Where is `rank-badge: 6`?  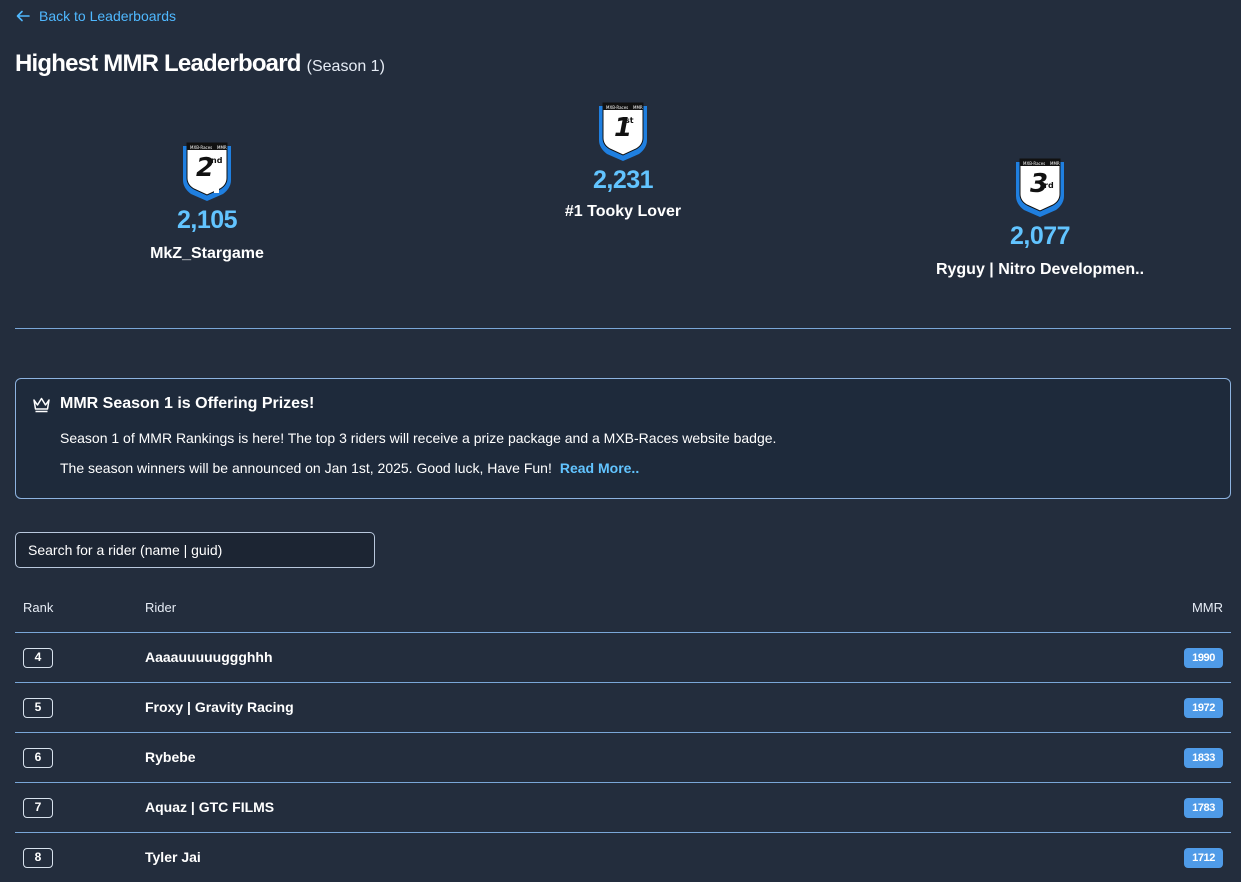 rank-badge: 6 is located at coordinates (38, 758).